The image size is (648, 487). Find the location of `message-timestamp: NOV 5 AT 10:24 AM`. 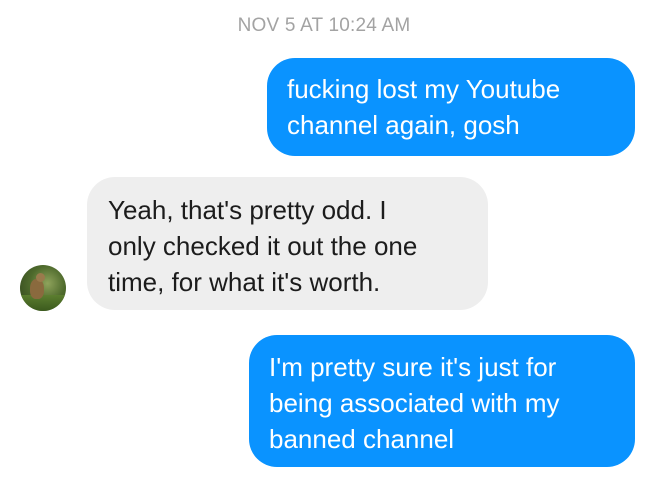

message-timestamp: NOV 5 AT 10:24 AM is located at coordinates (324, 25).